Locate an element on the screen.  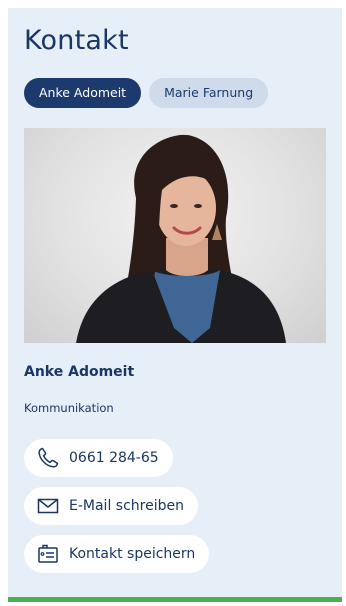
email-button: E-Mail schreiben is located at coordinates (111, 506).